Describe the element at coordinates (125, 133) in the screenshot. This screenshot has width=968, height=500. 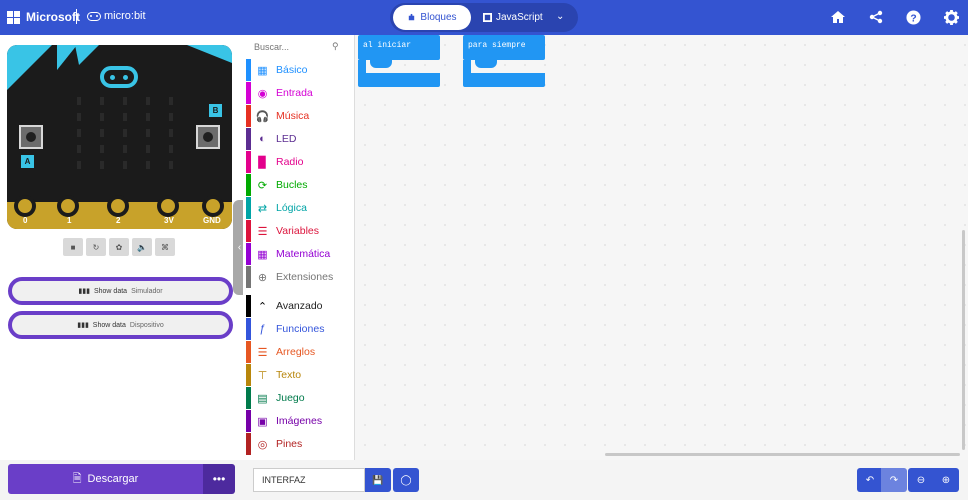
I see `led-matrix` at that location.